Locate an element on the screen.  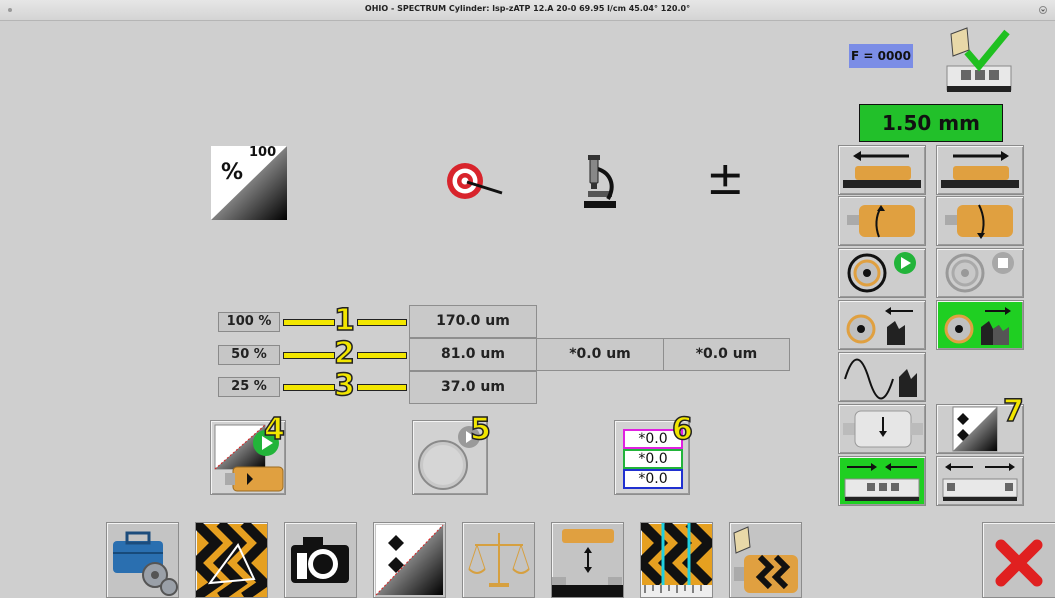
row3-line-left is located at coordinates (309, 387).